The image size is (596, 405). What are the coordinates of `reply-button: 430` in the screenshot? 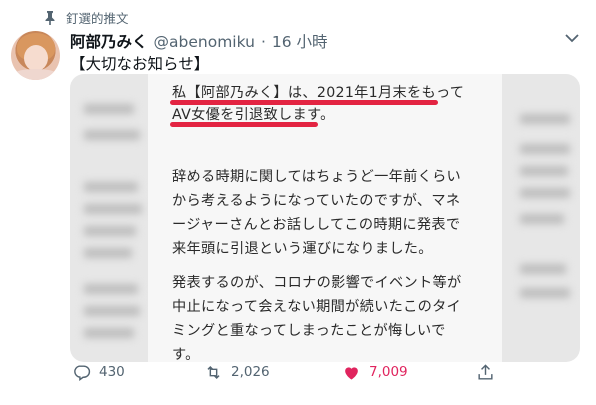 It's located at (98, 372).